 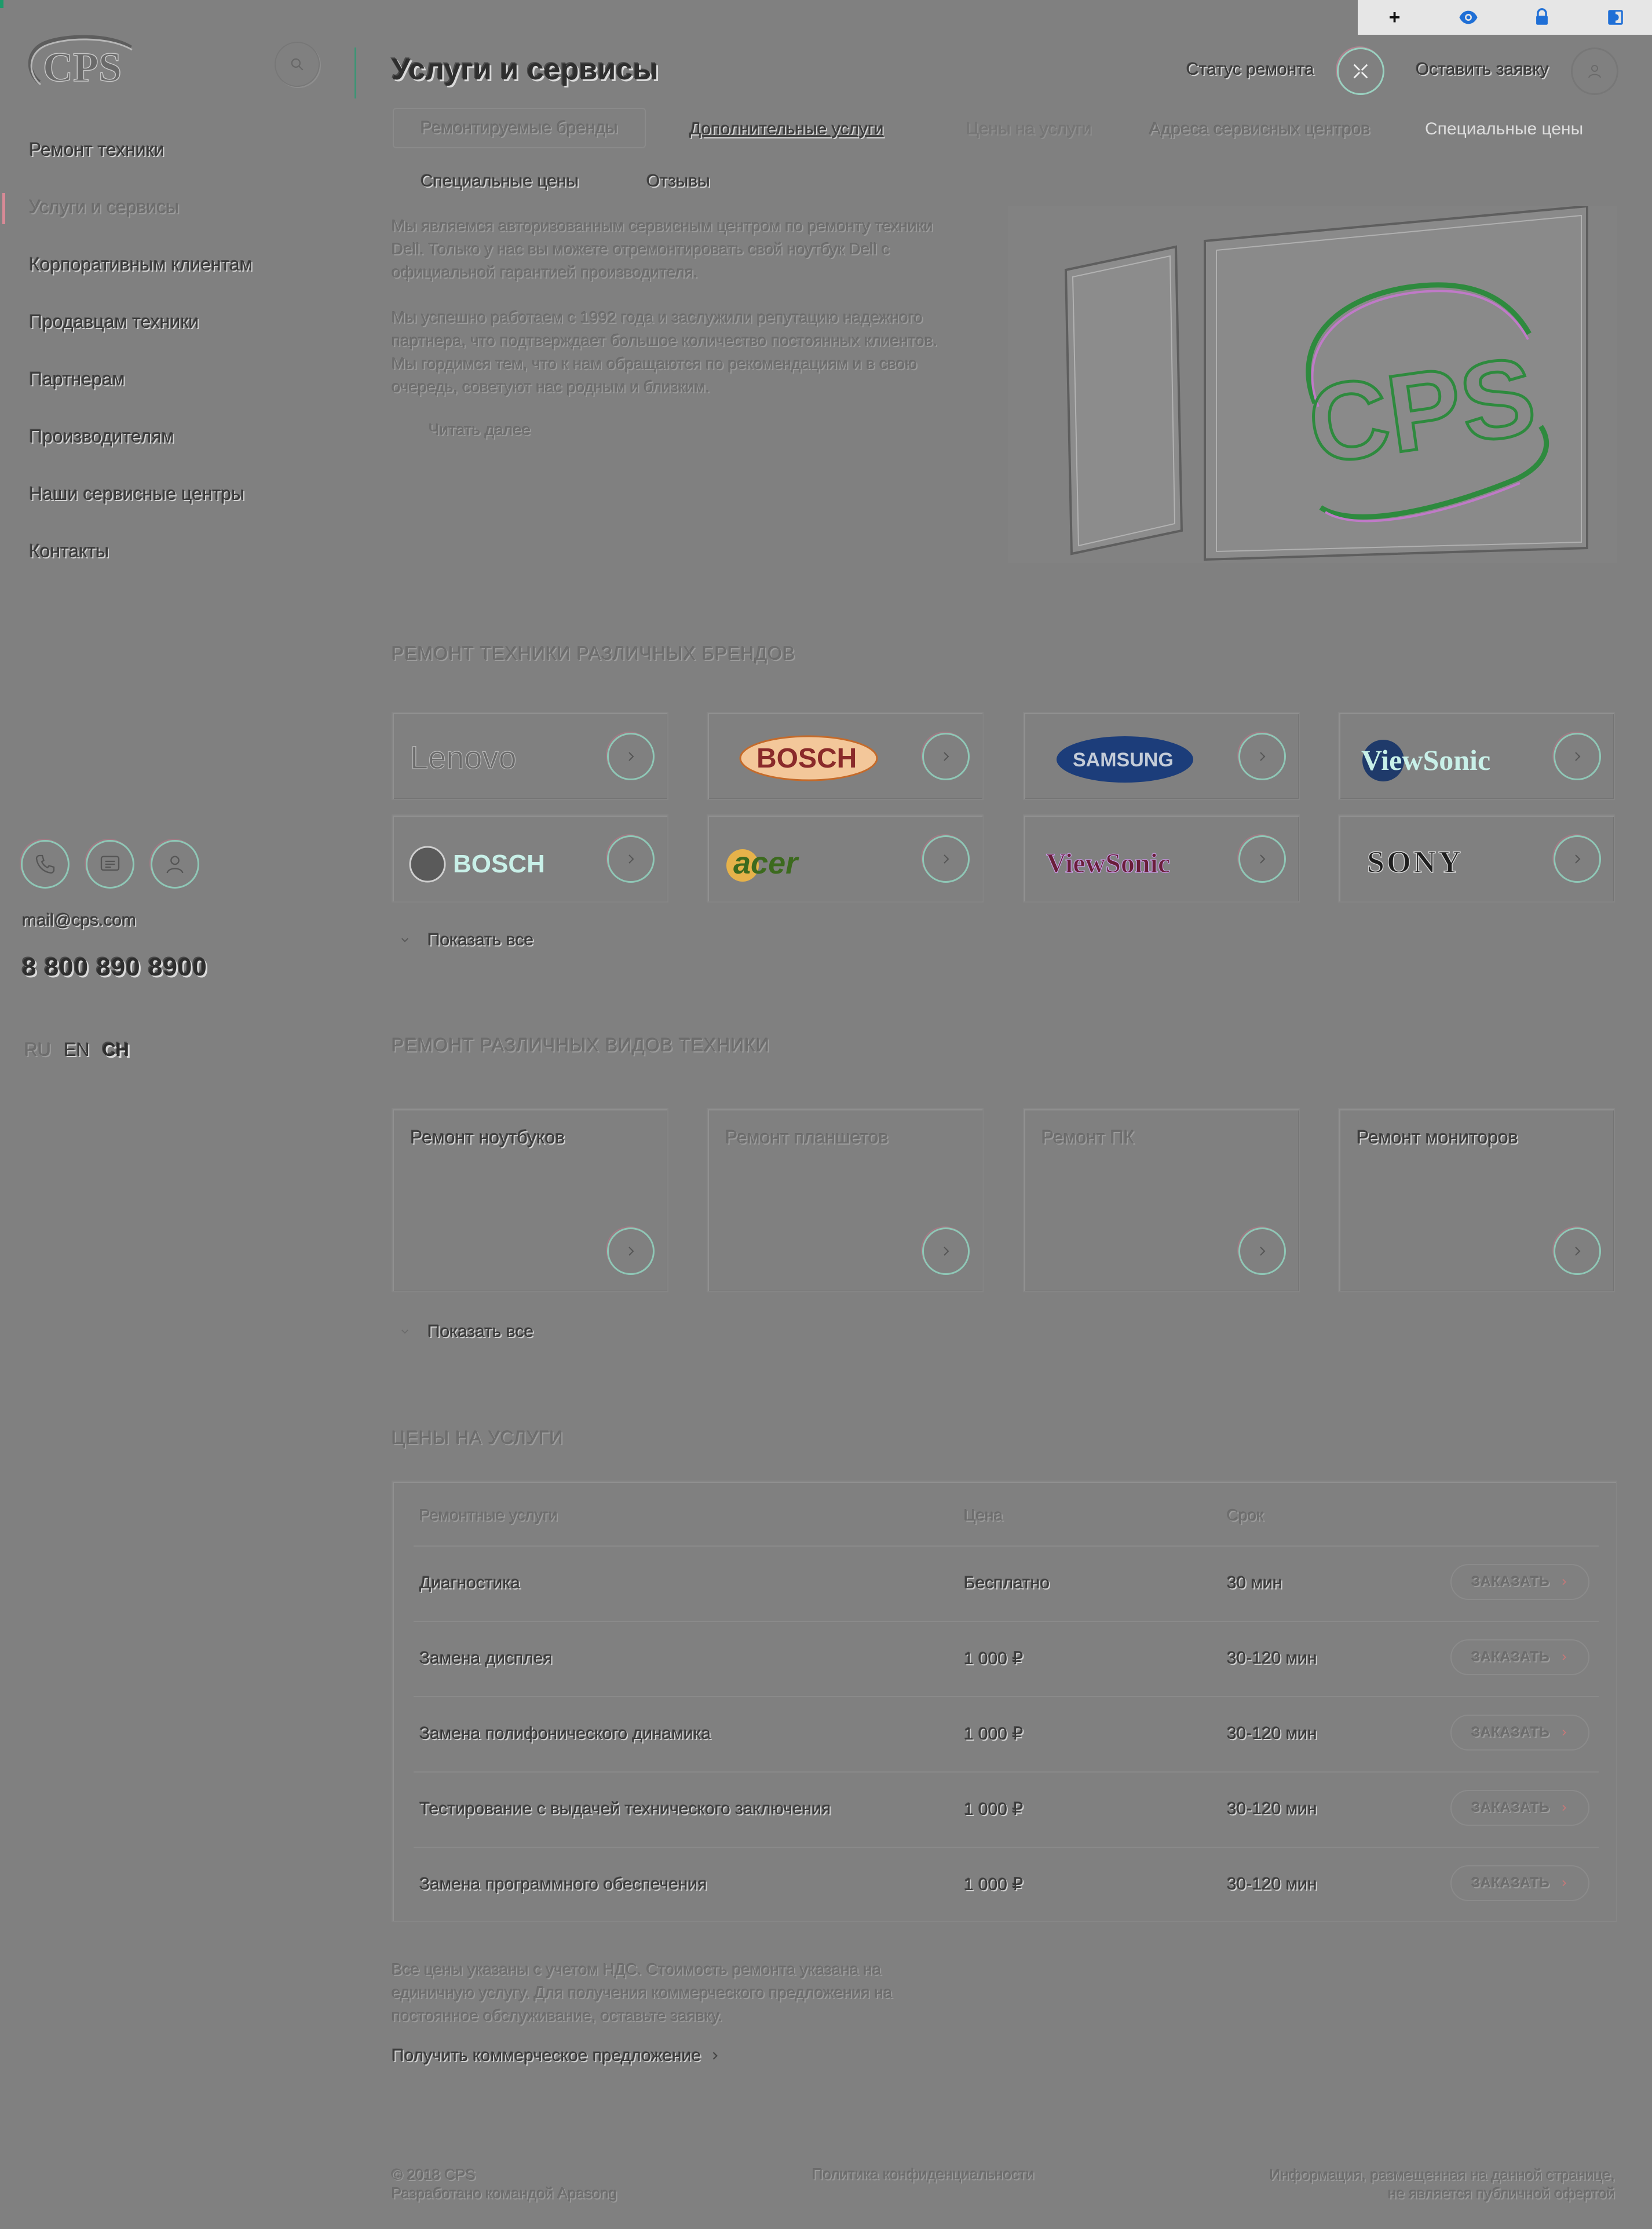 I want to click on viewsonic-logo: ViewSonic, so click(x=1108, y=863).